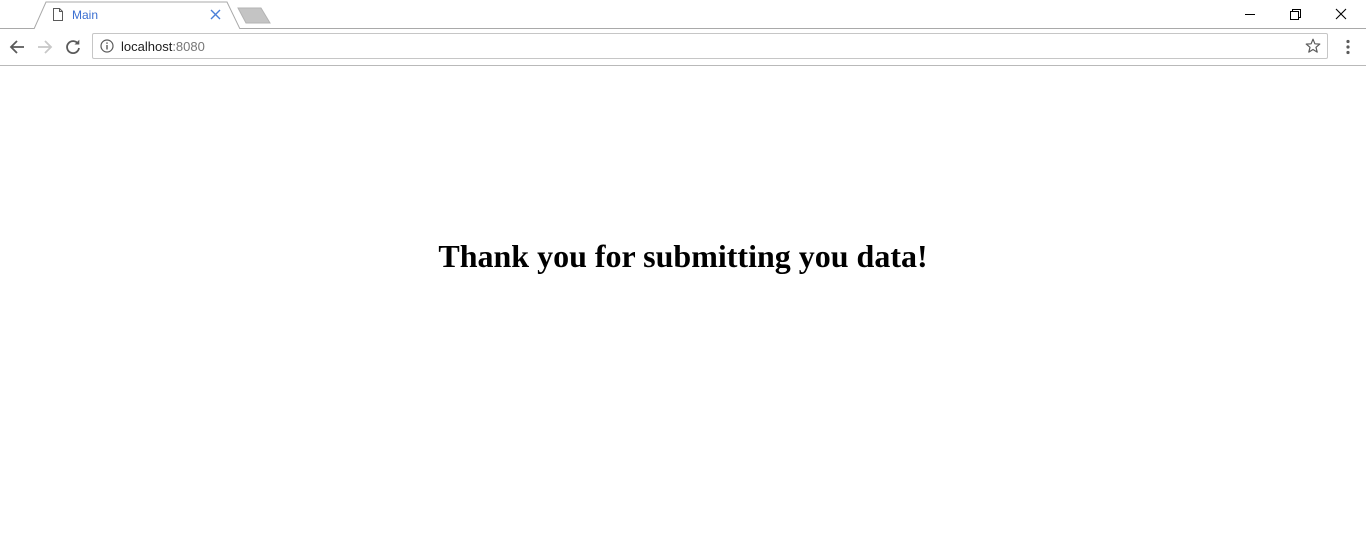 This screenshot has height=547, width=1366. I want to click on back-button, so click(17, 47).